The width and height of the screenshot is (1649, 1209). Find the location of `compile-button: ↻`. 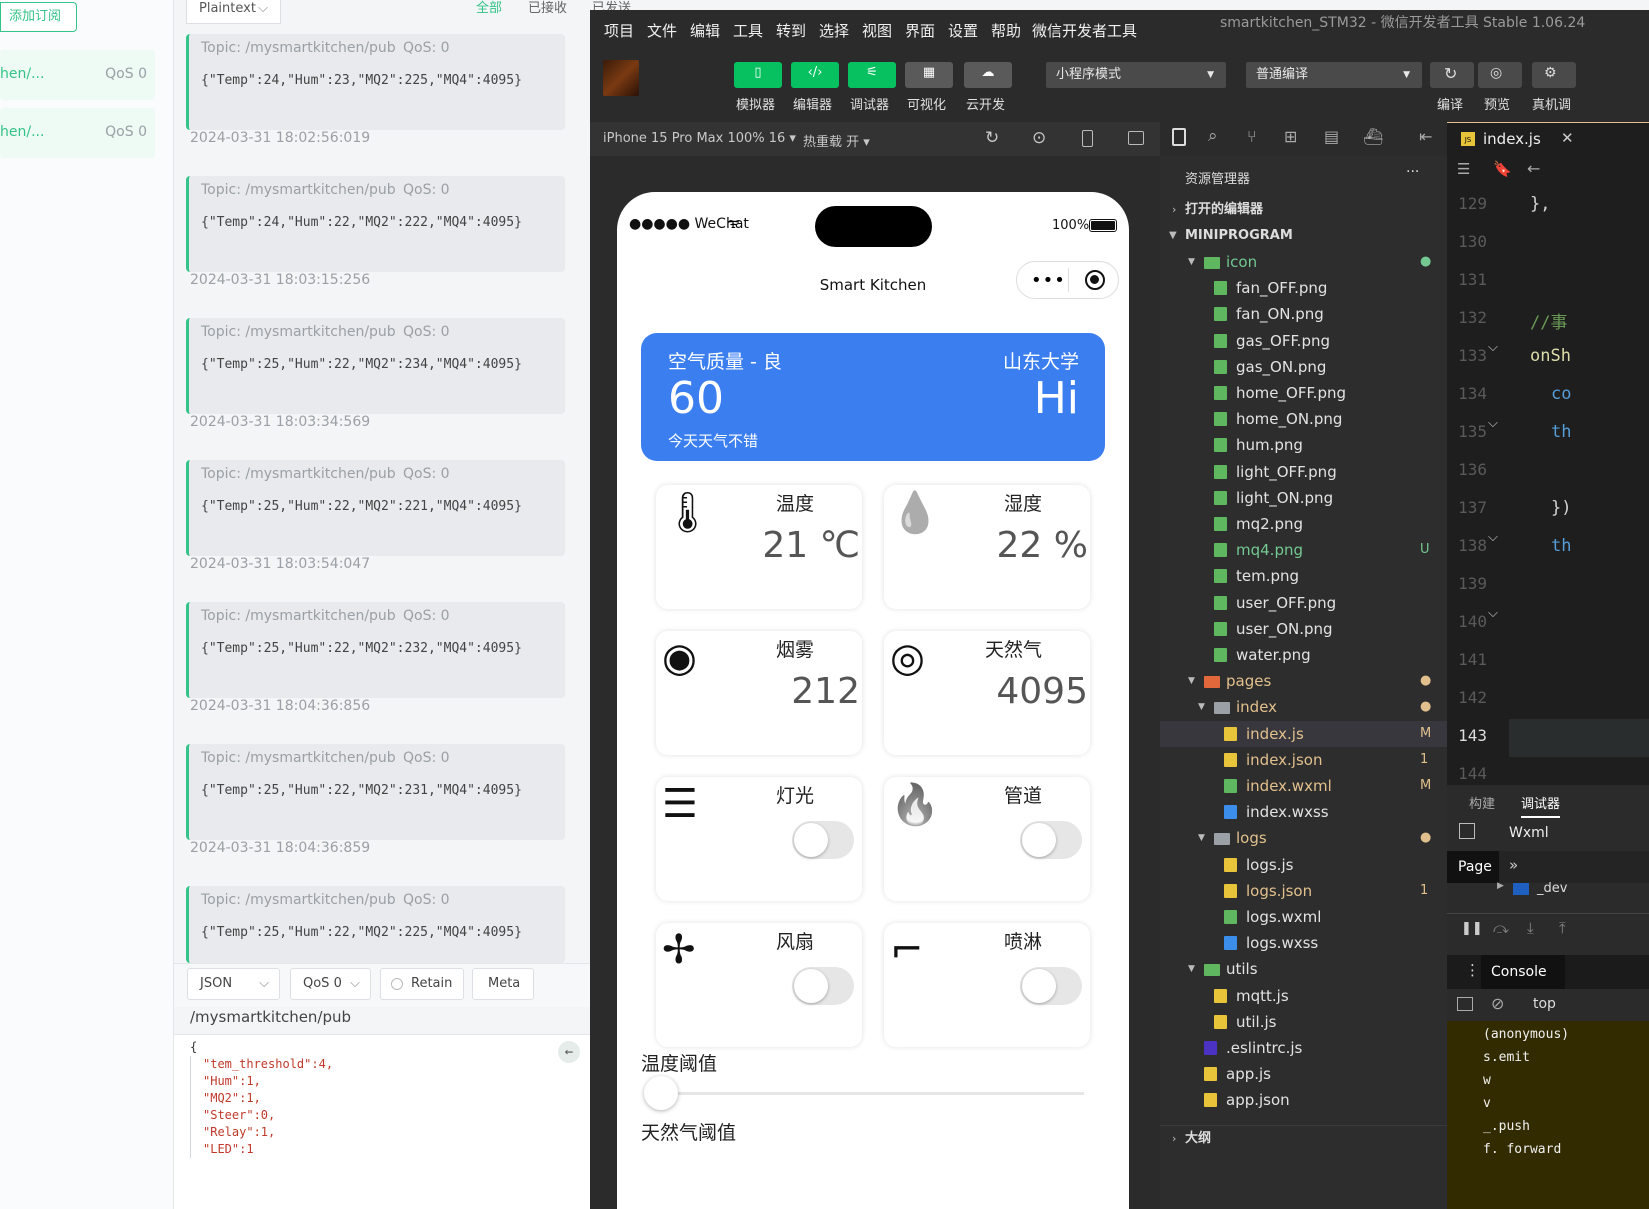

compile-button: ↻ is located at coordinates (1452, 75).